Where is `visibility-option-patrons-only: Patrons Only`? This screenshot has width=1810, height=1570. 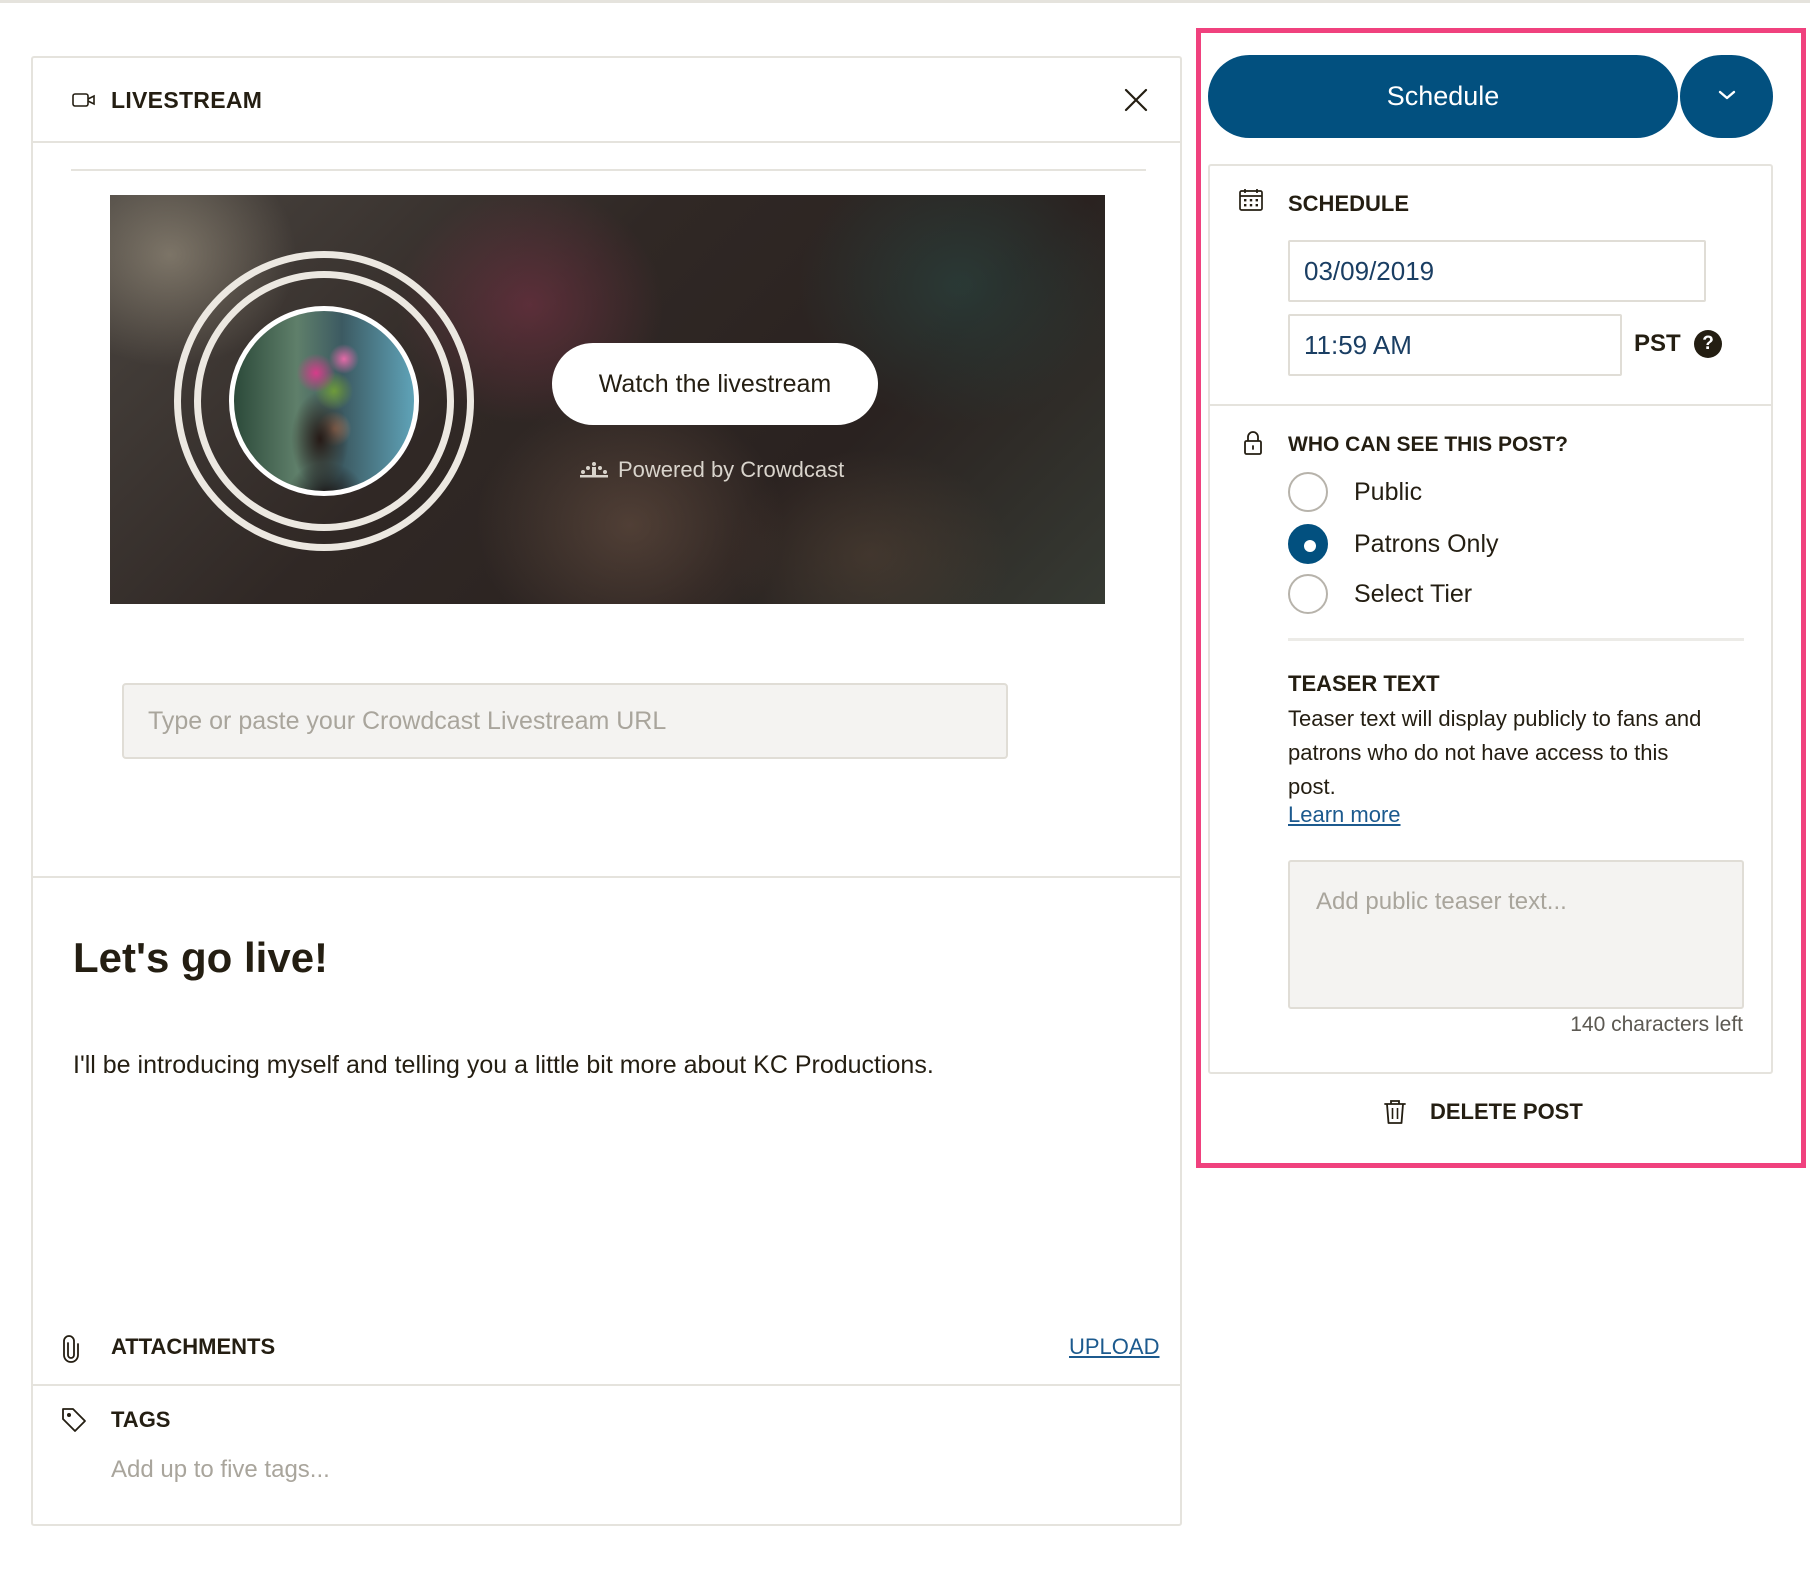
visibility-option-patrons-only: Patrons Only is located at coordinates (1393, 544).